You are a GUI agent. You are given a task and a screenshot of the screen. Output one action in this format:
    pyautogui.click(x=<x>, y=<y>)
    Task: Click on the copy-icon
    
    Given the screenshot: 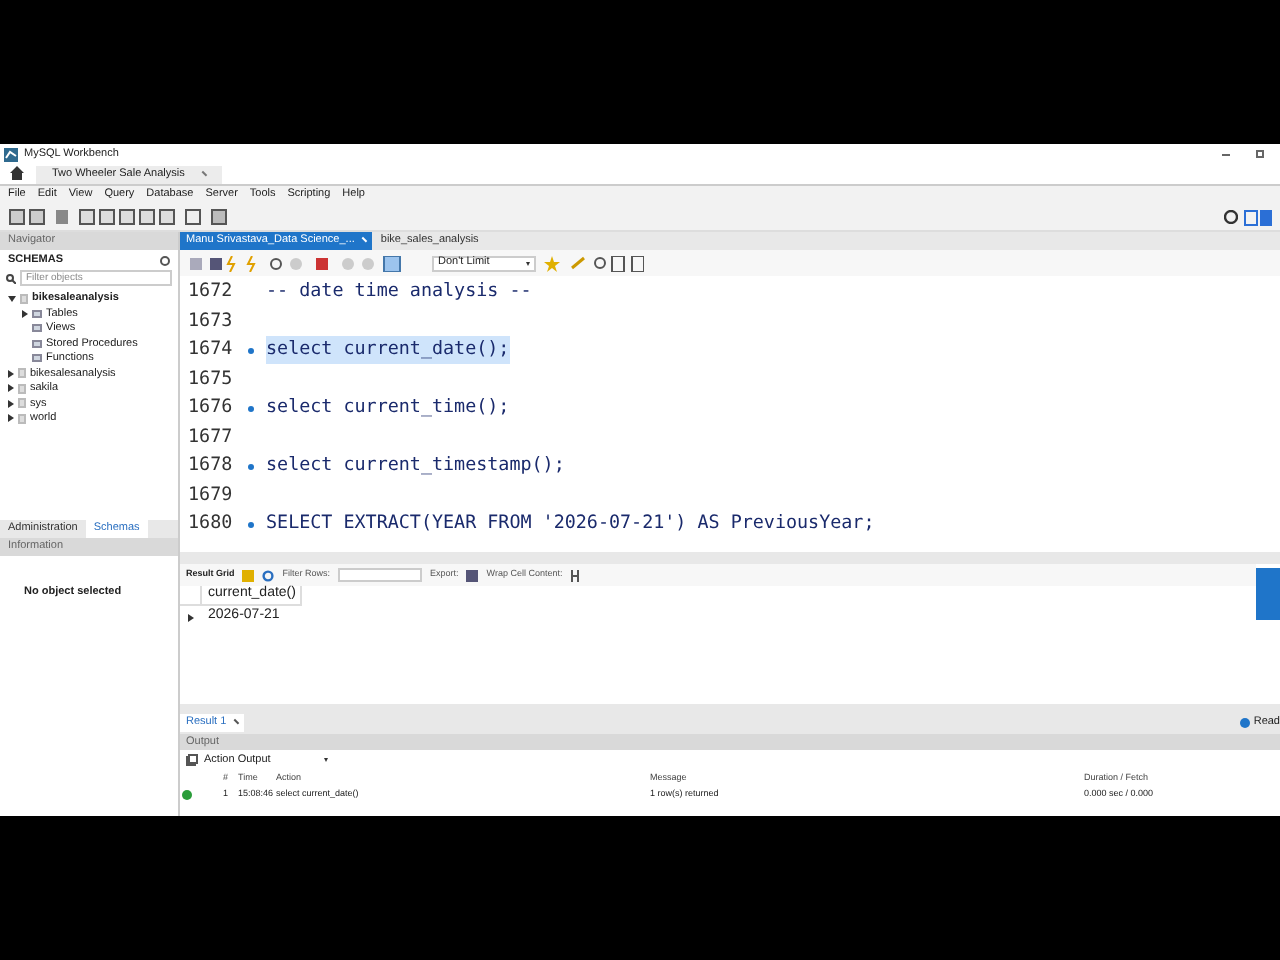 What is the action you would take?
    pyautogui.click(x=192, y=760)
    